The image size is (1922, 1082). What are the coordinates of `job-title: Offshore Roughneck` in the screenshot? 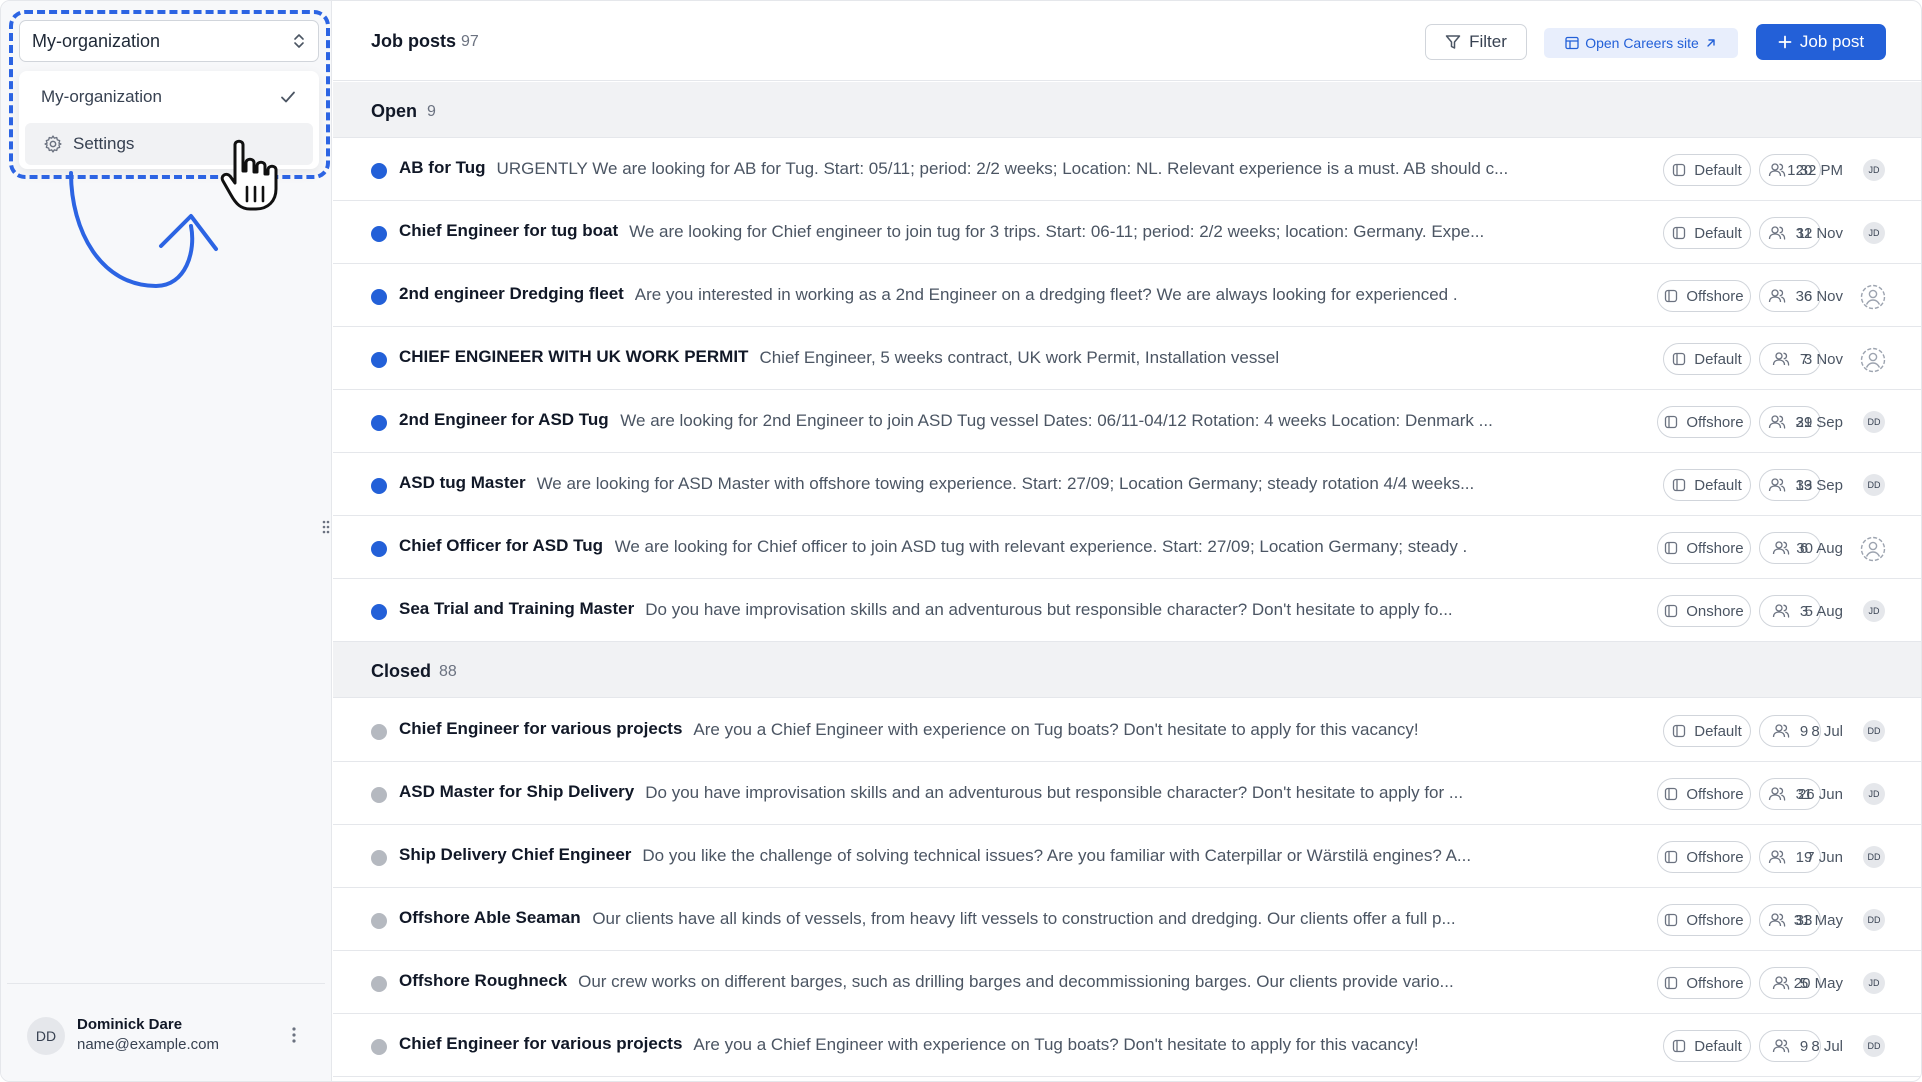 It's located at (483, 981).